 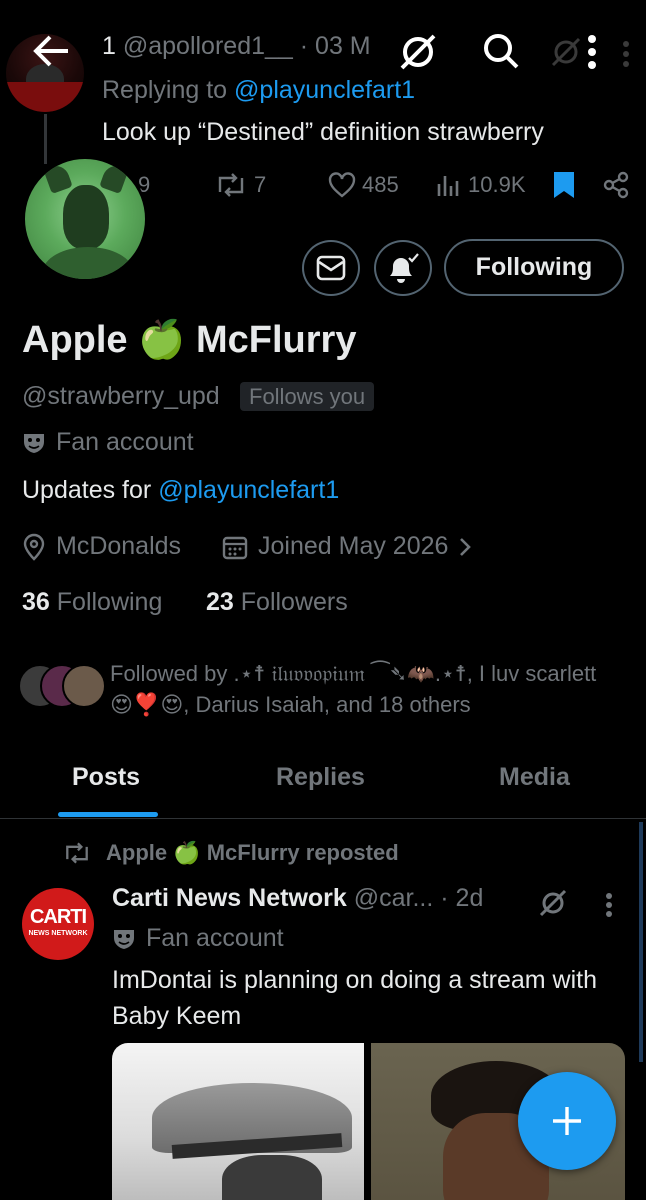 What do you see at coordinates (208, 46) in the screenshot?
I see `tweet-handle: @apollored1__` at bounding box center [208, 46].